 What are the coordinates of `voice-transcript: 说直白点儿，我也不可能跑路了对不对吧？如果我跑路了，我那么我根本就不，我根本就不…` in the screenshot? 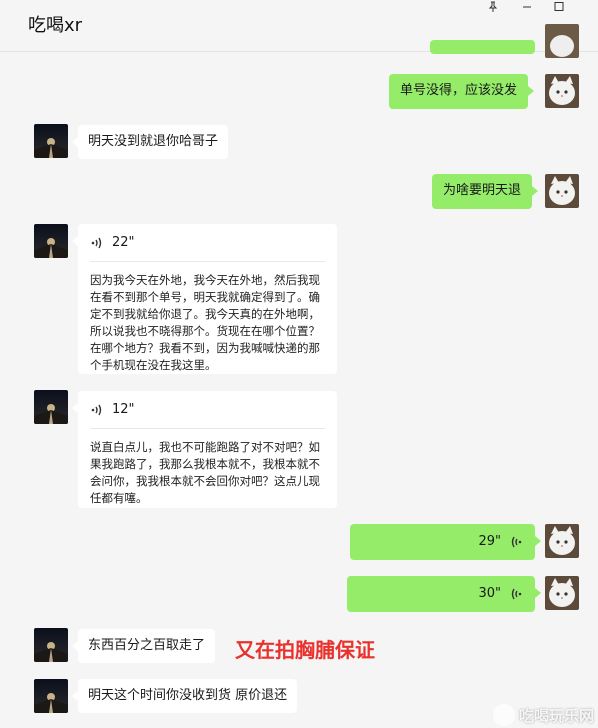 It's located at (205, 472).